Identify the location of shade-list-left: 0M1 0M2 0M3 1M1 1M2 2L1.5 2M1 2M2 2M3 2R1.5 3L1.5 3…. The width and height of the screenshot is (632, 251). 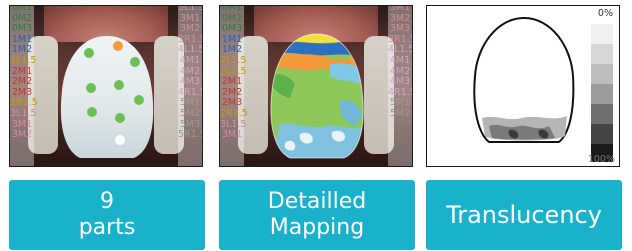
(24, 73).